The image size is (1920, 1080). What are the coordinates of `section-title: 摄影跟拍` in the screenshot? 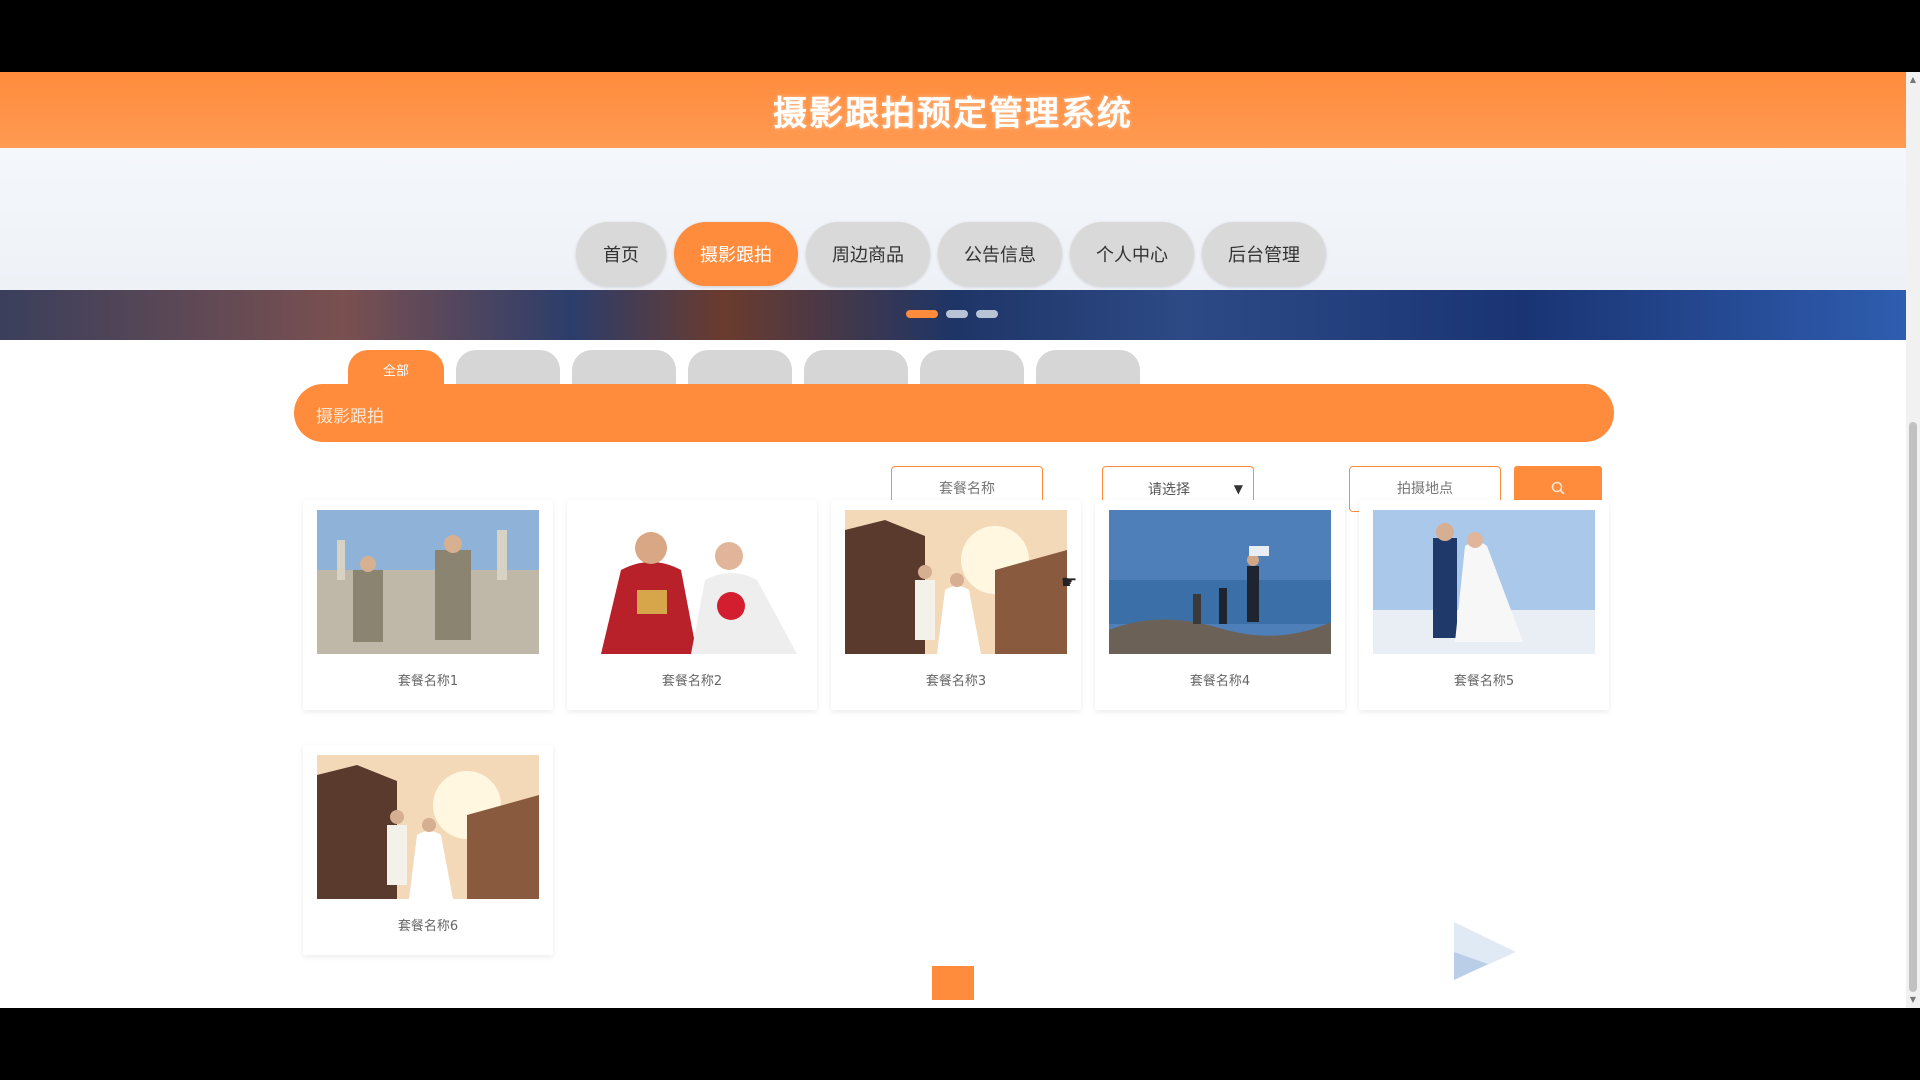 It's located at (350, 417).